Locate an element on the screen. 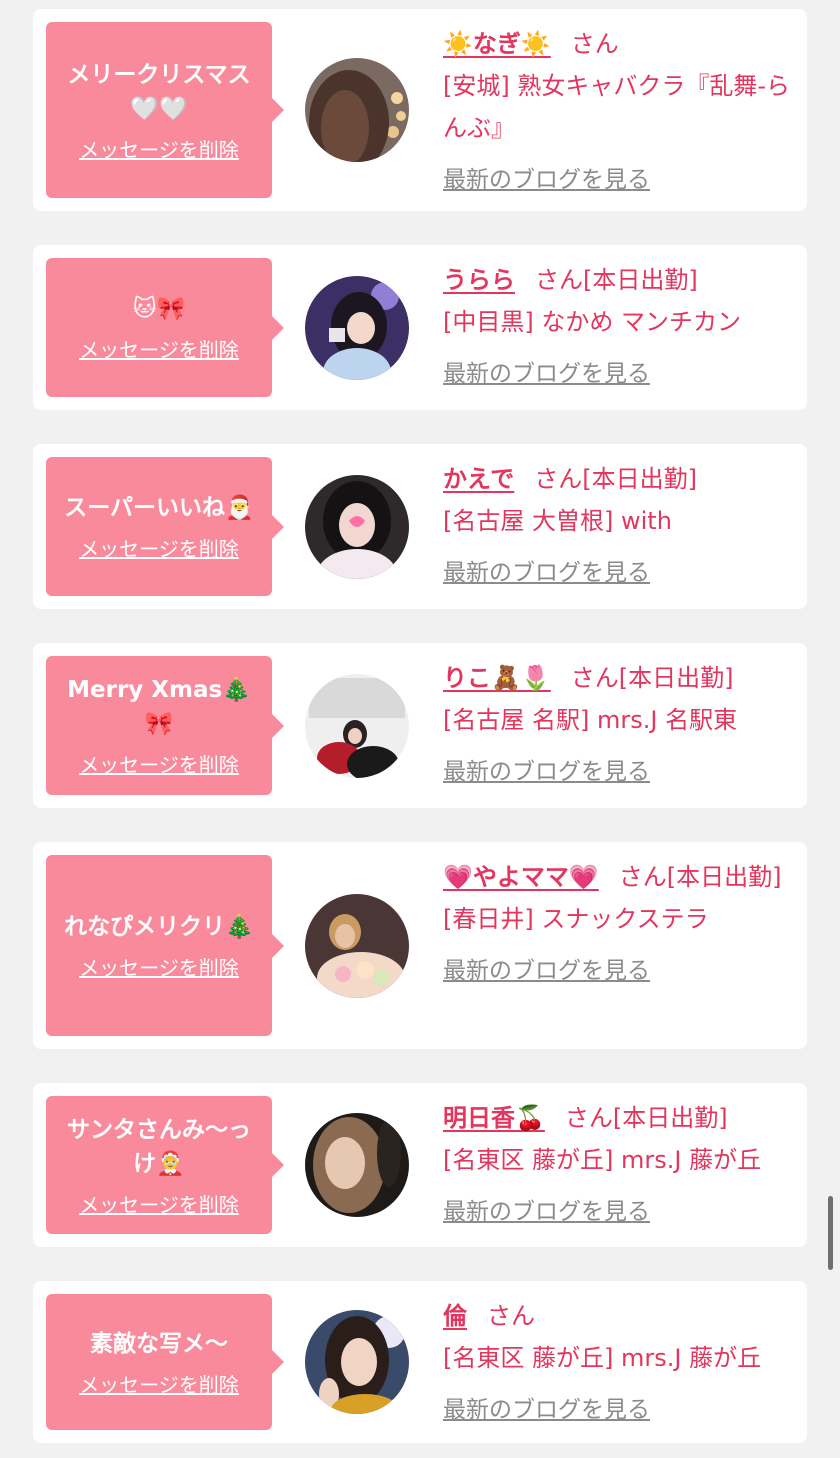 The width and height of the screenshot is (840, 1458). message-text: れなぴメリクリ🎄 is located at coordinates (159, 927).